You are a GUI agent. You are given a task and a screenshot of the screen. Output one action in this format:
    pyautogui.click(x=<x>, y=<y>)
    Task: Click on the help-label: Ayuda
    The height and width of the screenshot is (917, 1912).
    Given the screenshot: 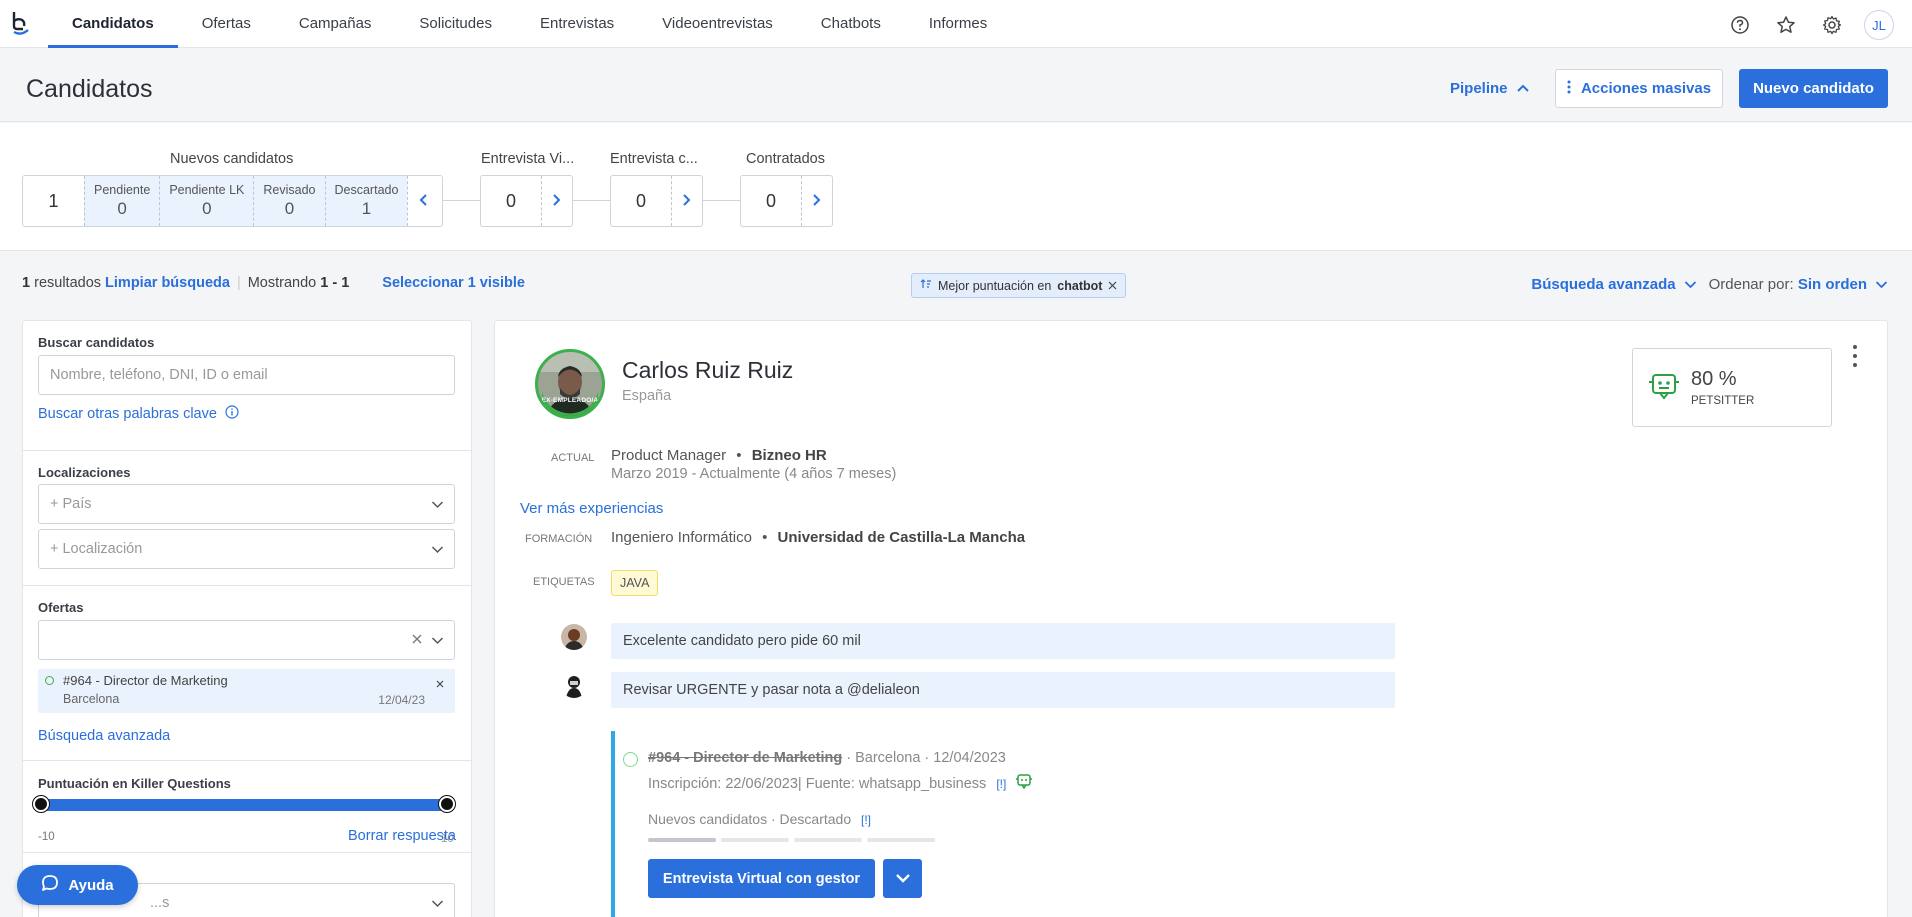 What is the action you would take?
    pyautogui.click(x=91, y=885)
    